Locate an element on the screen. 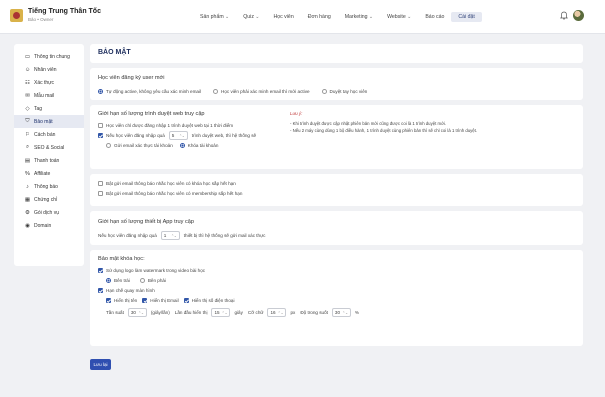 This screenshot has width=605, height=397. frequency-label: Tần suất is located at coordinates (115, 312).